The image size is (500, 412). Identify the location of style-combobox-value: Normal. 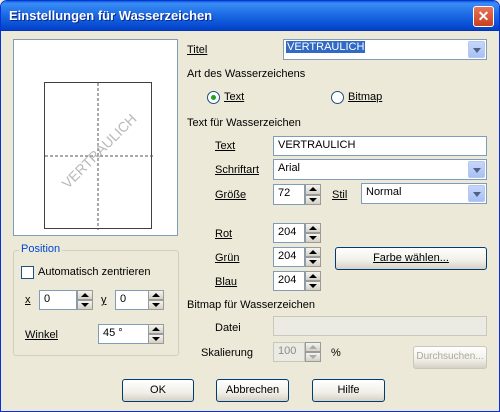
(384, 192).